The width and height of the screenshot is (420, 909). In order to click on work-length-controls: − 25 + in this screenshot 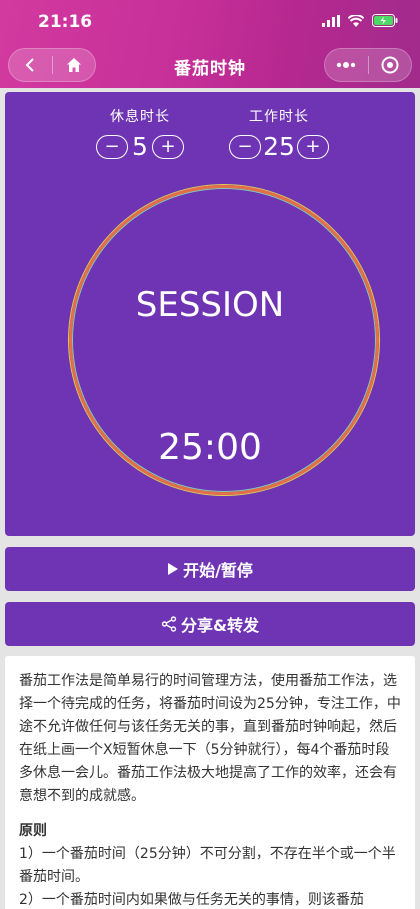, I will do `click(279, 146)`.